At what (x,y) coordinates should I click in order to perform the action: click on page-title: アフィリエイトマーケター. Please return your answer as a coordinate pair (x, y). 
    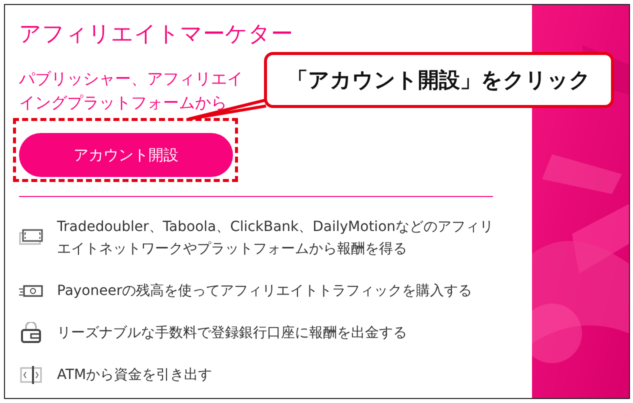
    Looking at the image, I should click on (156, 35).